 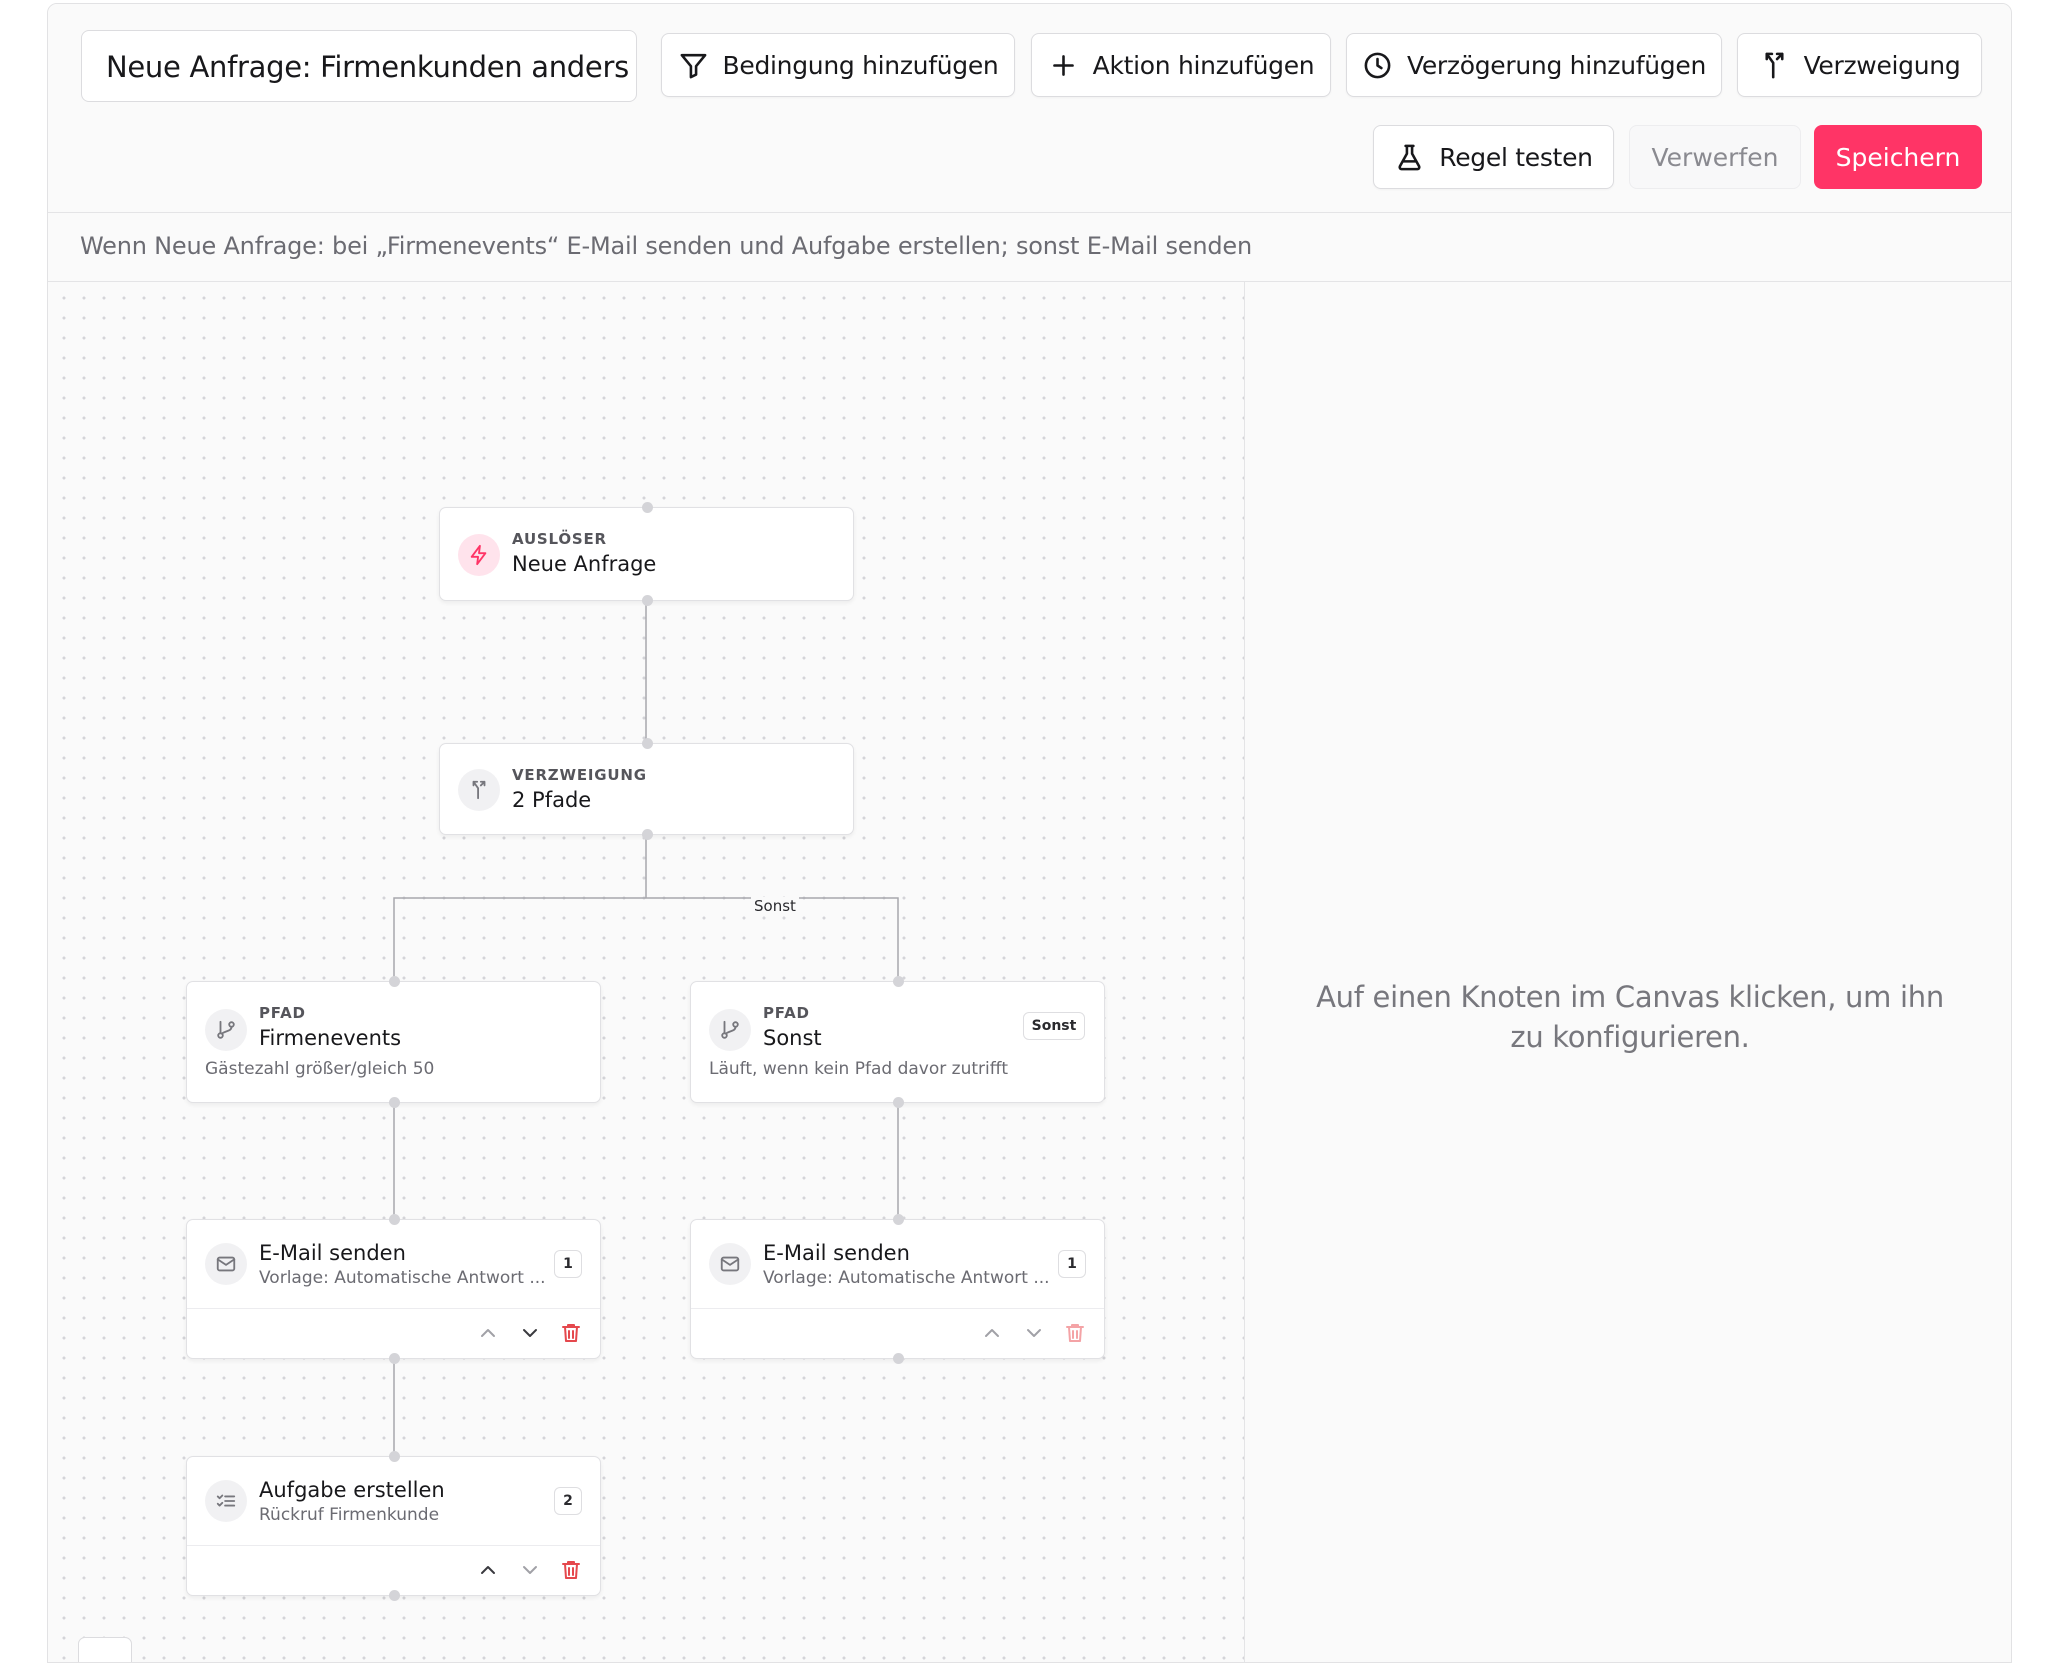 What do you see at coordinates (584, 564) in the screenshot?
I see `trigger-title: Neue Anfrage` at bounding box center [584, 564].